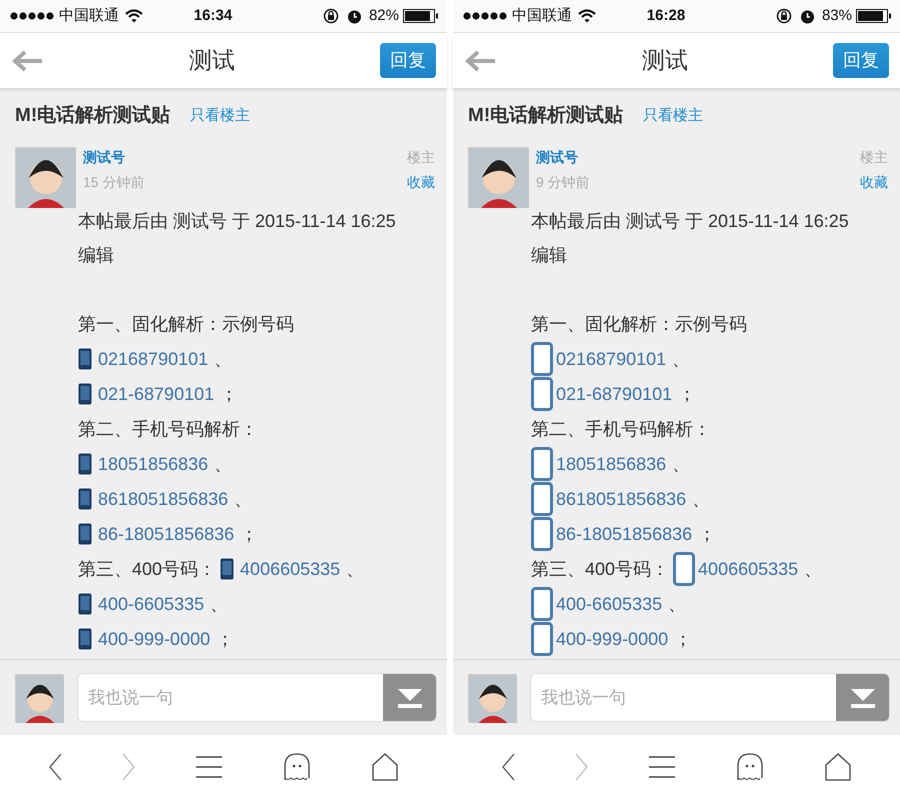 The height and width of the screenshot is (798, 900). What do you see at coordinates (113, 182) in the screenshot?
I see `post-time: 15 分钟前` at bounding box center [113, 182].